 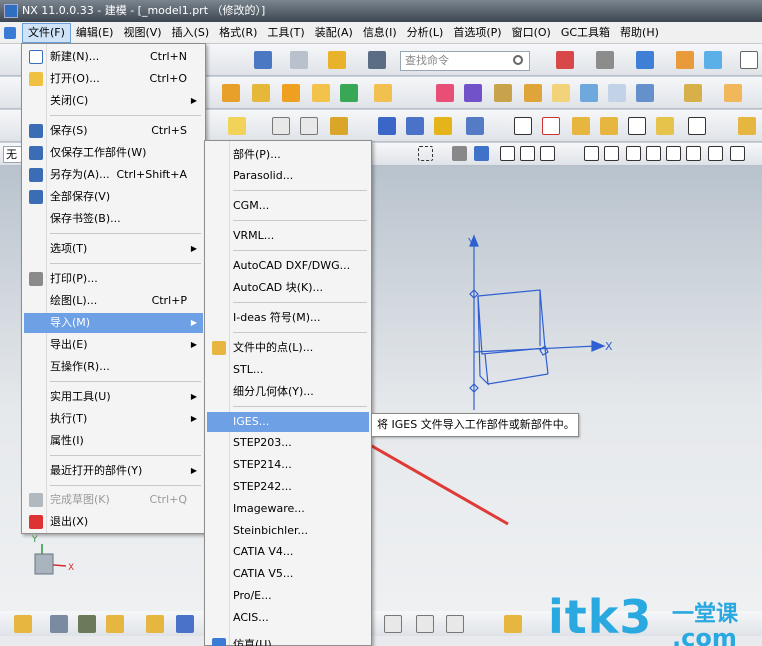 I want to click on snap-icon, so click(x=425, y=153).